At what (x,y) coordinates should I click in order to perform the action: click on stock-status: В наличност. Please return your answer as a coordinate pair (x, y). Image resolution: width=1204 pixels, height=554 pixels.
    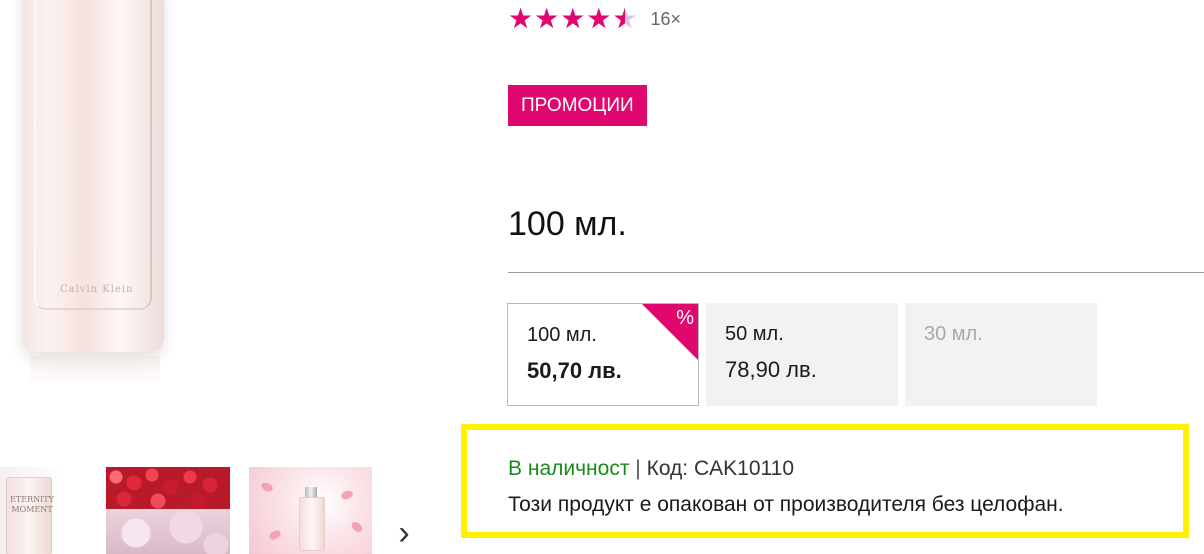
    Looking at the image, I should click on (569, 468).